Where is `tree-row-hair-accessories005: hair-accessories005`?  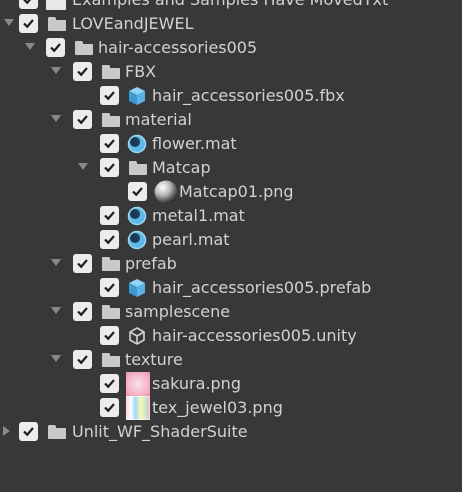
tree-row-hair-accessories005: hair-accessories005 is located at coordinates (231, 48).